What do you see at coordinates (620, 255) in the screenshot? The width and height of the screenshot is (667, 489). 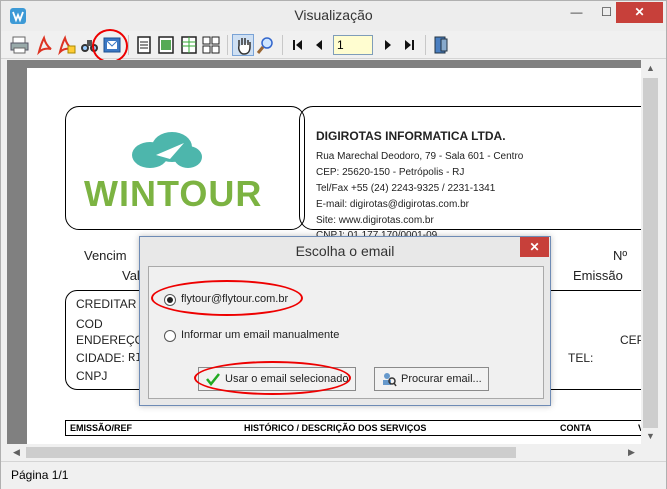 I see `label-numero: Nº` at bounding box center [620, 255].